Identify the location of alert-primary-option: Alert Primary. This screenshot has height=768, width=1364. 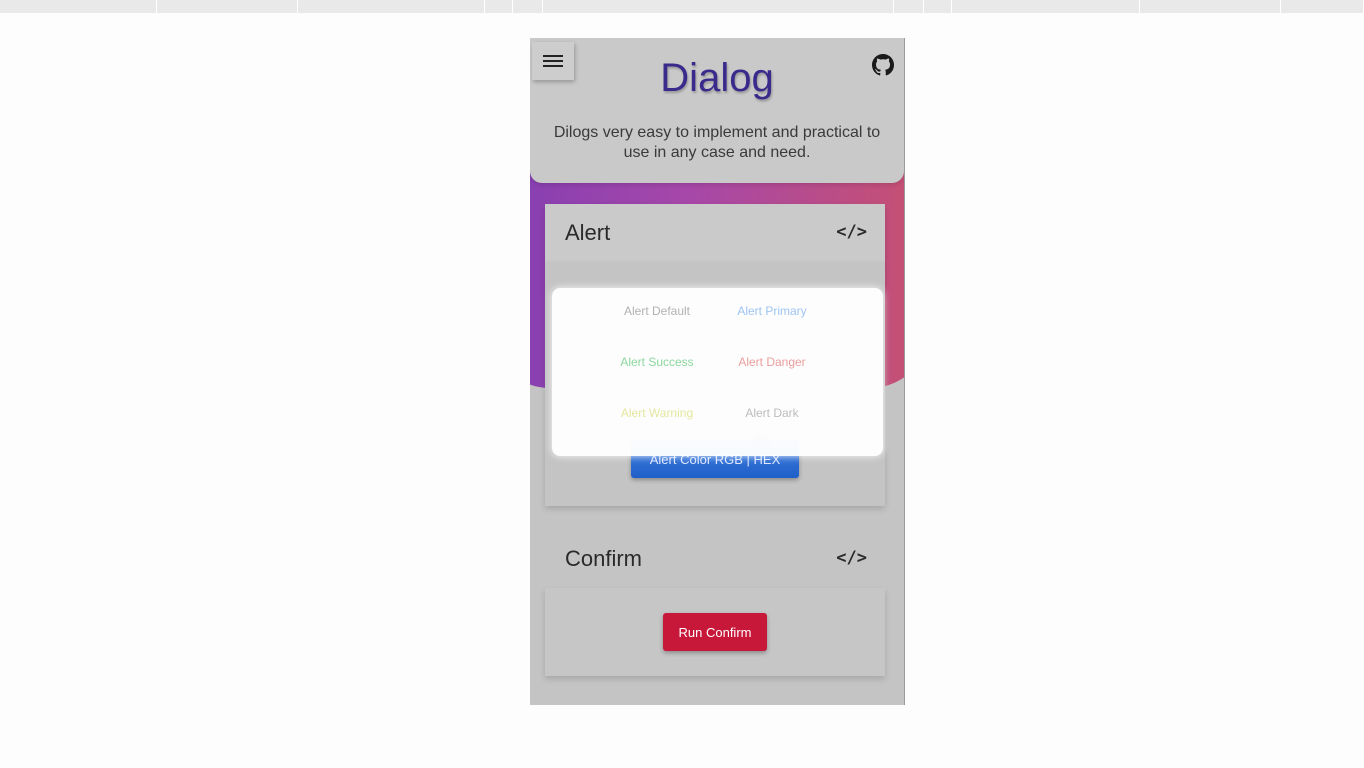
(772, 311).